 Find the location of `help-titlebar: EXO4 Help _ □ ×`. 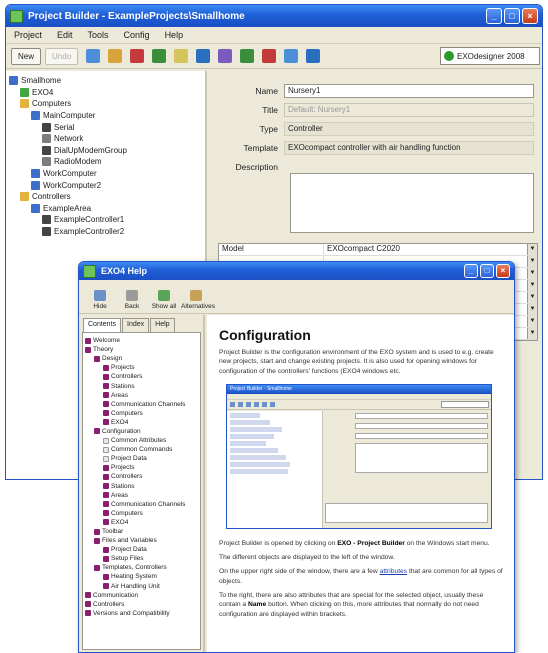

help-titlebar: EXO4 Help _ □ × is located at coordinates (296, 271).